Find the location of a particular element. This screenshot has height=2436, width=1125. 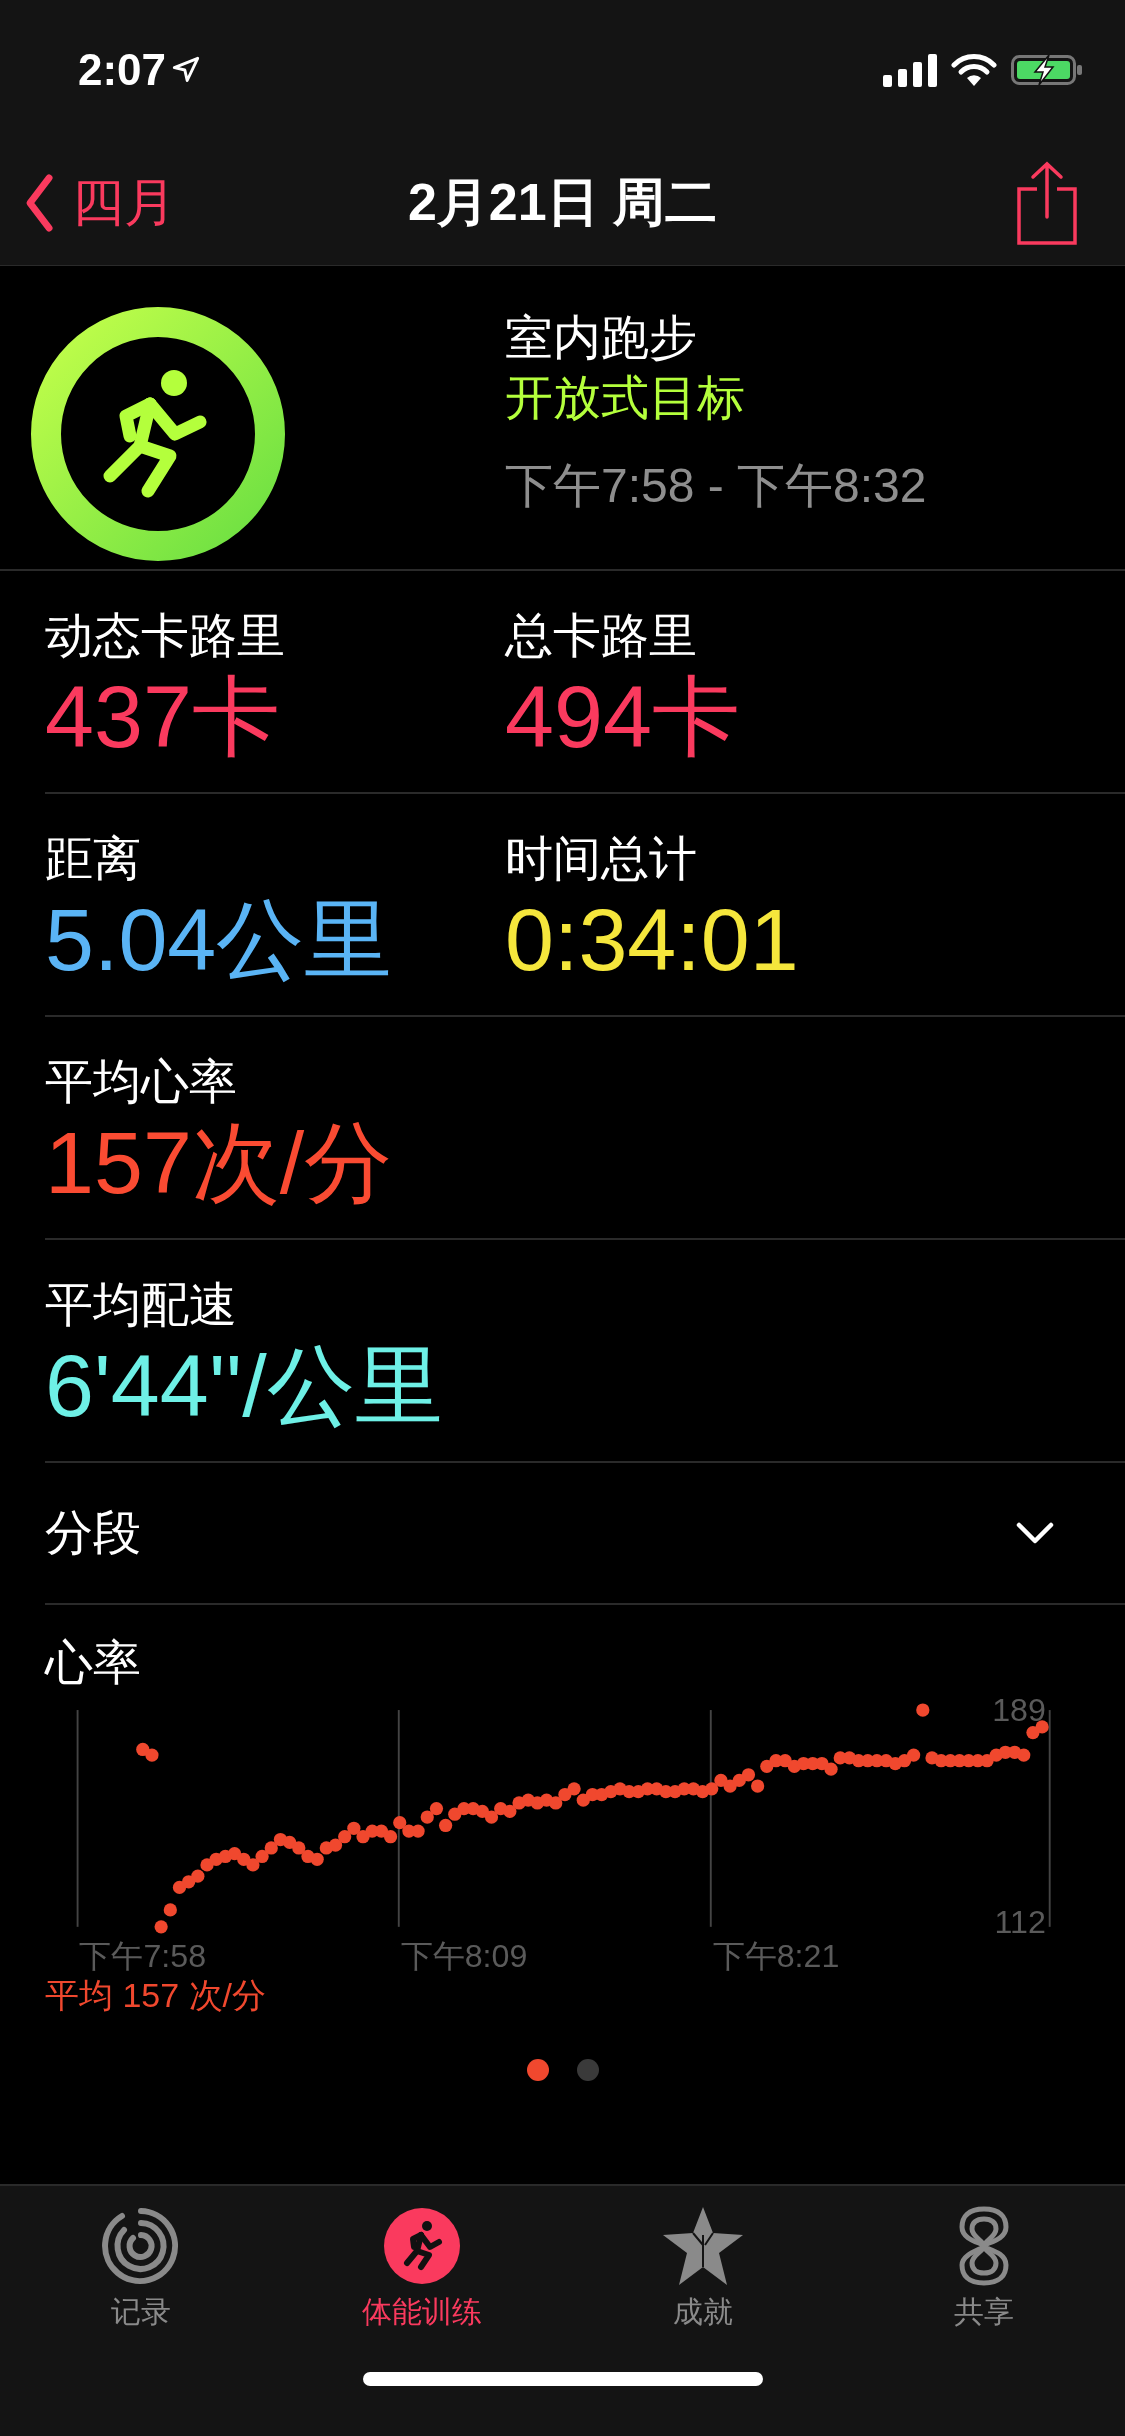

status-time: 2:07 is located at coordinates (122, 70).